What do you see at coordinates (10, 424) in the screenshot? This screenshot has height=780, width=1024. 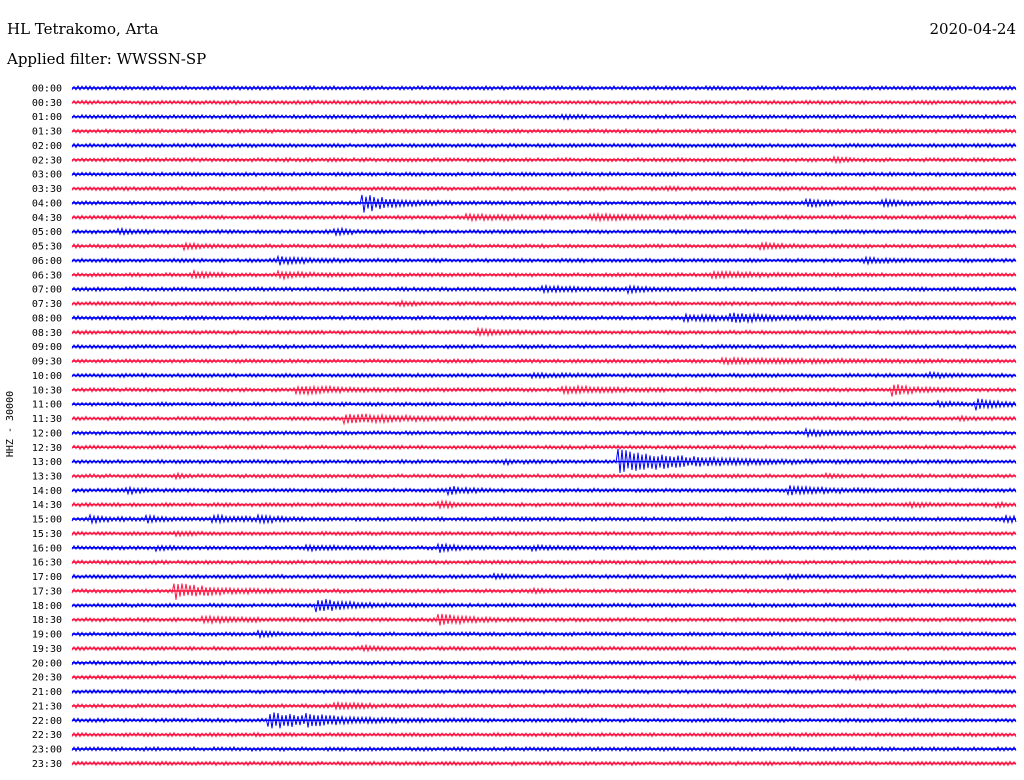 I see `y-axis-label: HHZ - 30000` at bounding box center [10, 424].